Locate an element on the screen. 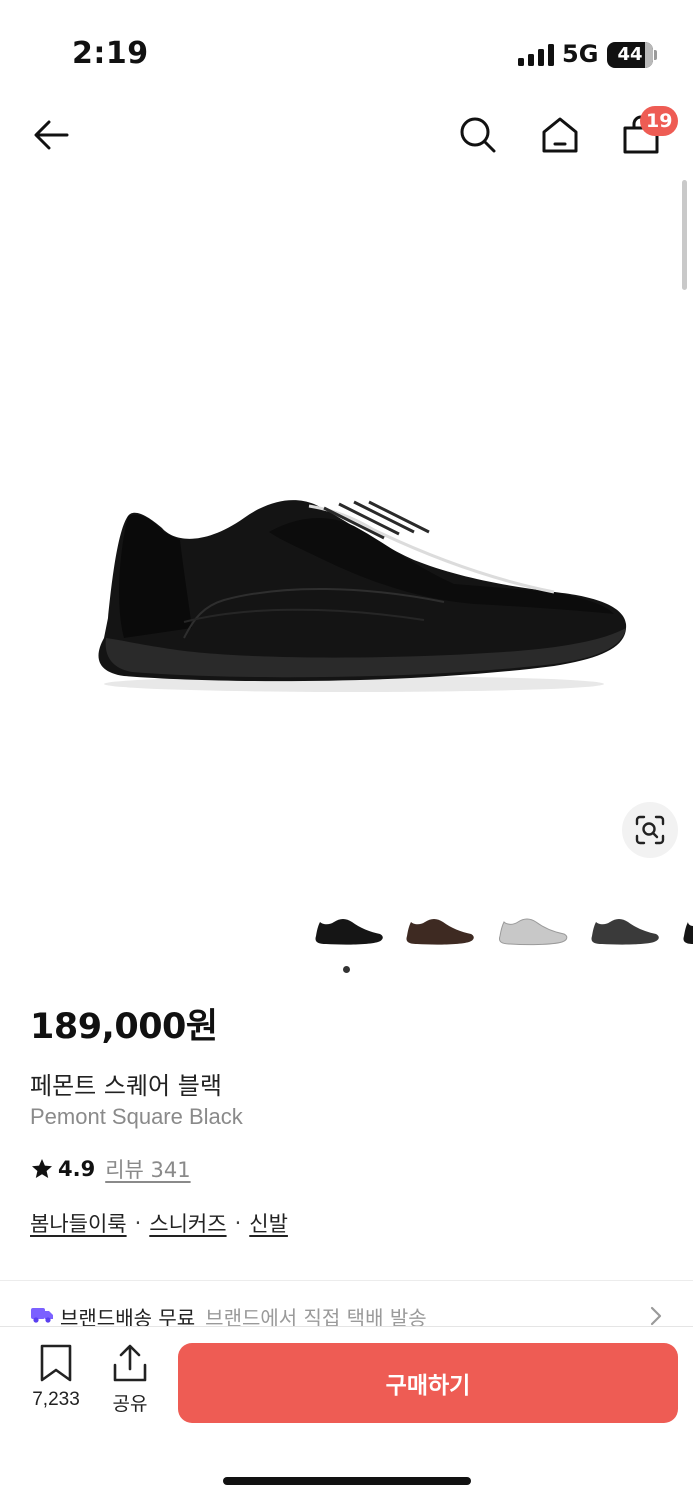 The image size is (693, 1500). bottom-action-bar: 7,233 공유 구매하기 is located at coordinates (346, 1413).